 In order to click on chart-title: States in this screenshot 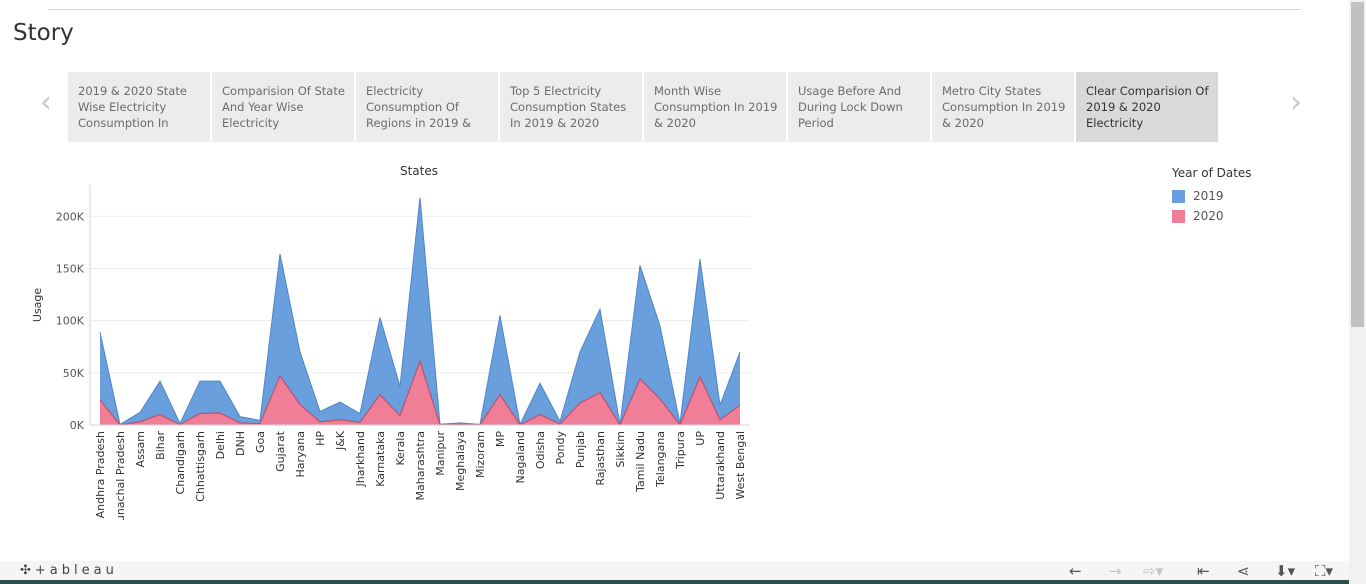, I will do `click(419, 171)`.